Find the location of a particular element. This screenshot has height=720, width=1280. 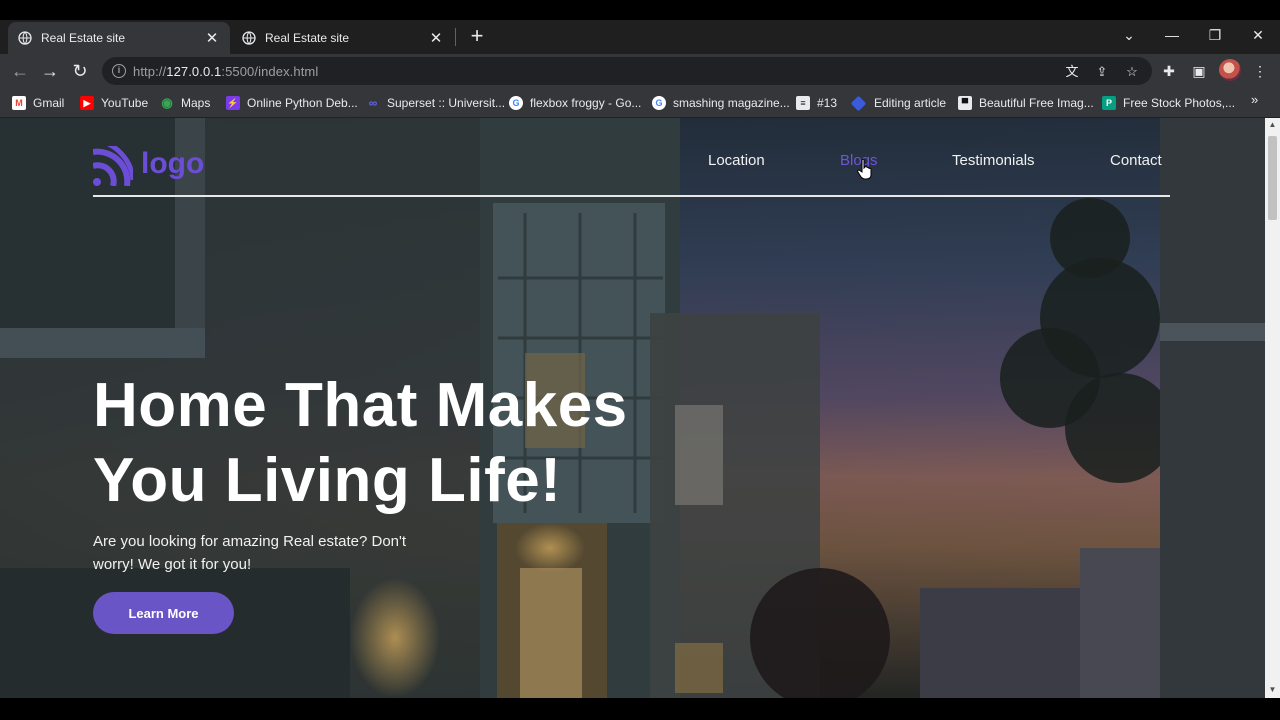

nav-contact: Contact is located at coordinates (1136, 160).